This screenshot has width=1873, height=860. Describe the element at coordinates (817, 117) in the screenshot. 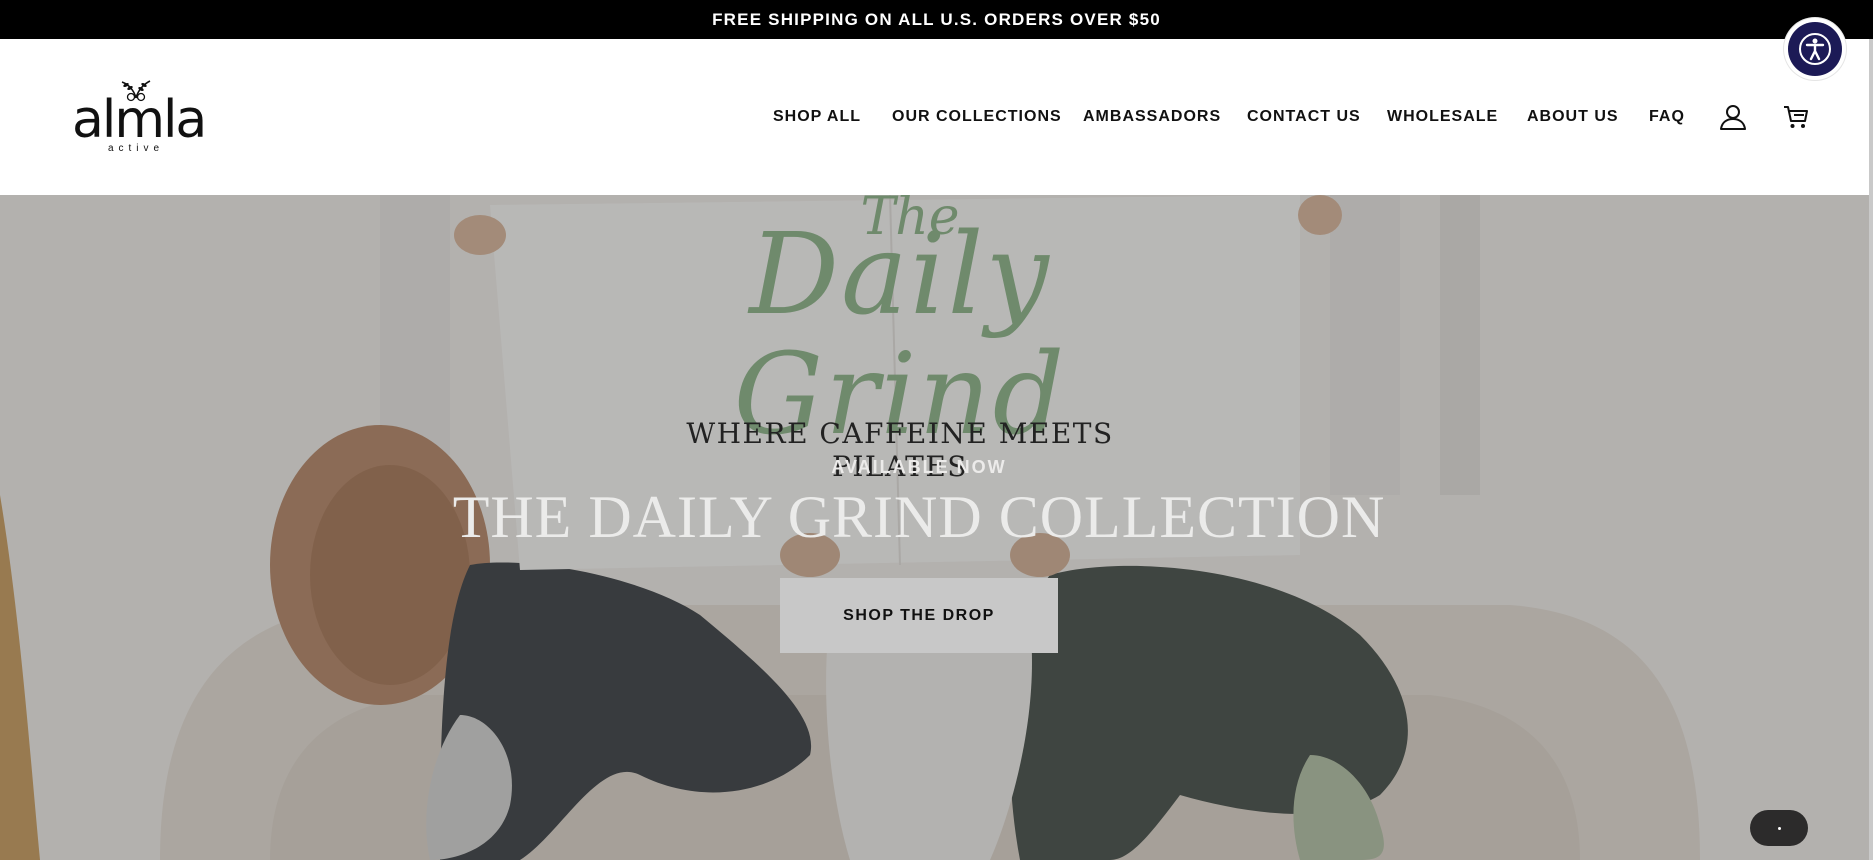

I see `nav-item-shop-all: SHOP ALL` at that location.